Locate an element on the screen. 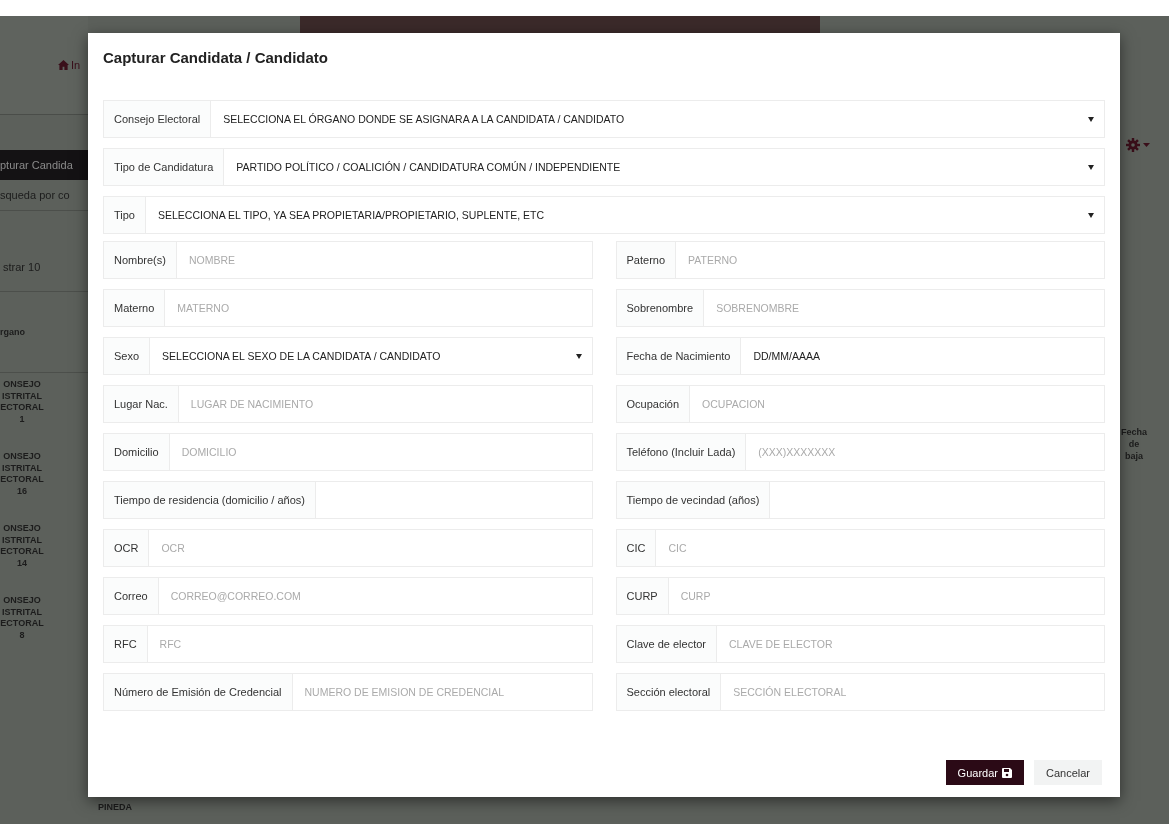 This screenshot has width=1169, height=824. input-field: LUGAR DE NACIMIENTO is located at coordinates (385, 404).